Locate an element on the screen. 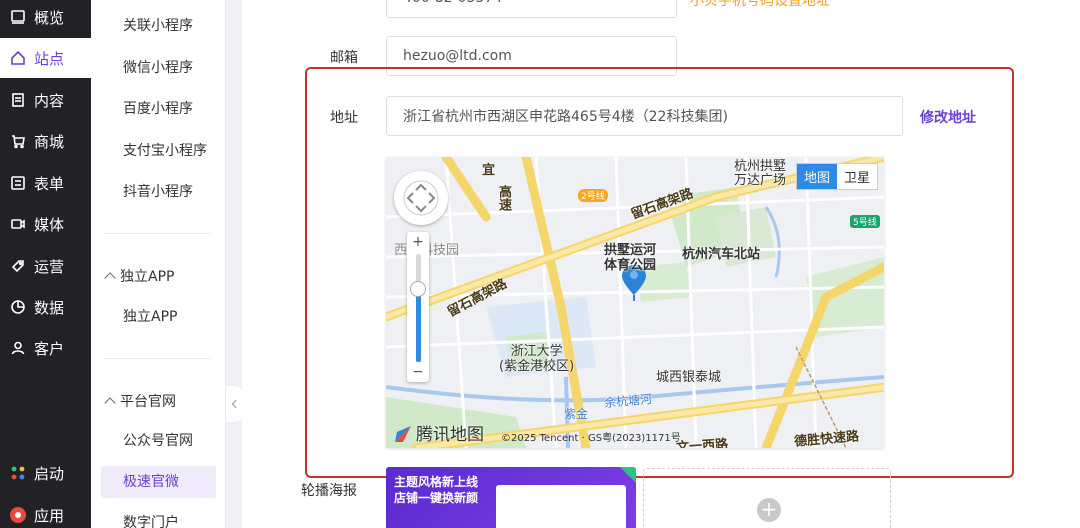 The width and height of the screenshot is (1080, 528). nav-label: 应用 is located at coordinates (49, 515).